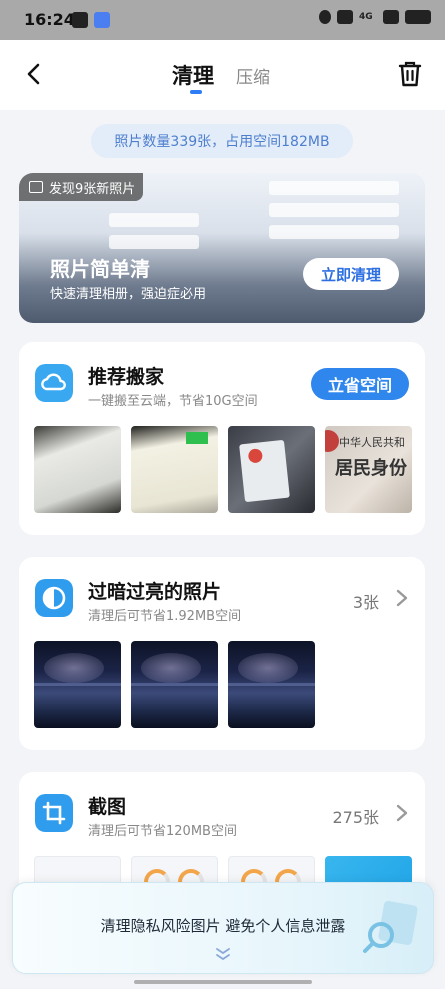  What do you see at coordinates (365, 602) in the screenshot?
I see `exposure-count: 3张` at bounding box center [365, 602].